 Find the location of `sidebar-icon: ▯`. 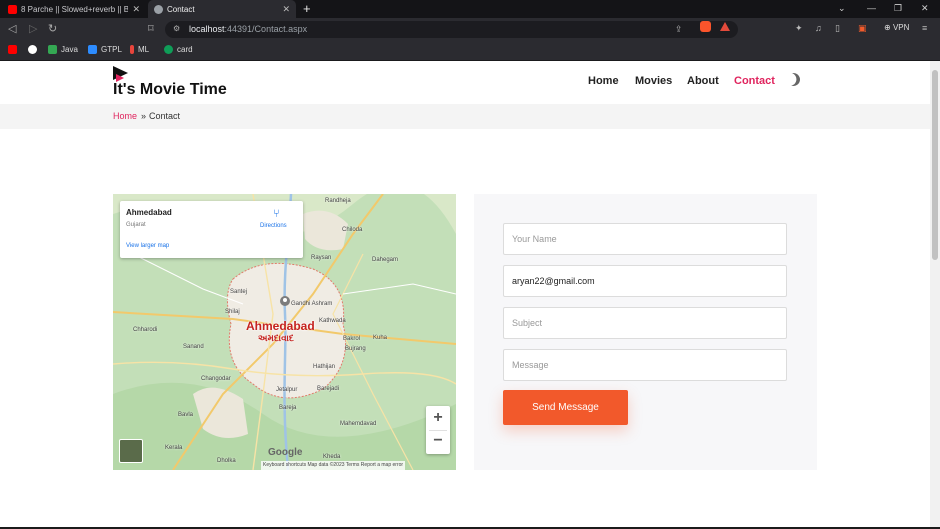

sidebar-icon: ▯ is located at coordinates (837, 28).